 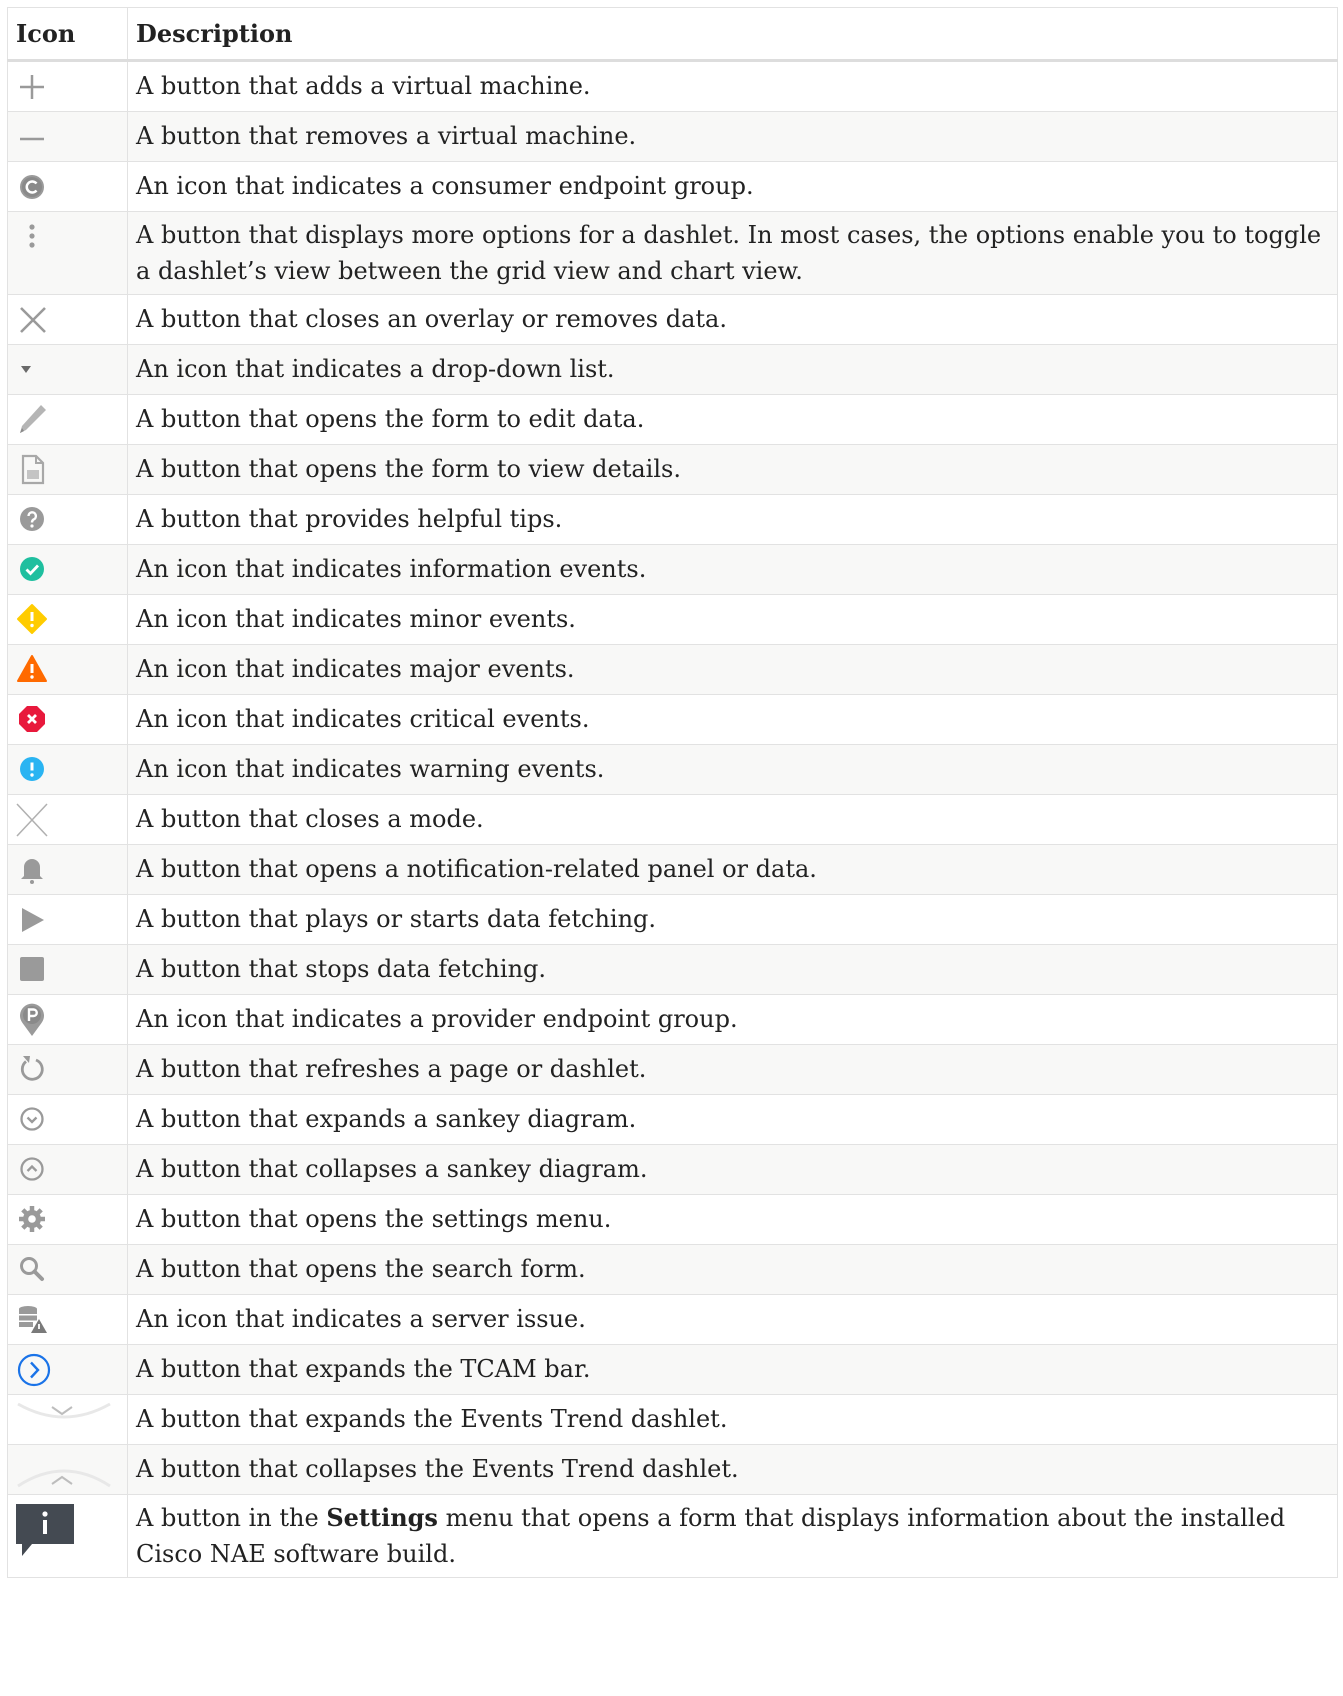 What do you see at coordinates (382, 1517) in the screenshot?
I see `settings-menu-name: Settings` at bounding box center [382, 1517].